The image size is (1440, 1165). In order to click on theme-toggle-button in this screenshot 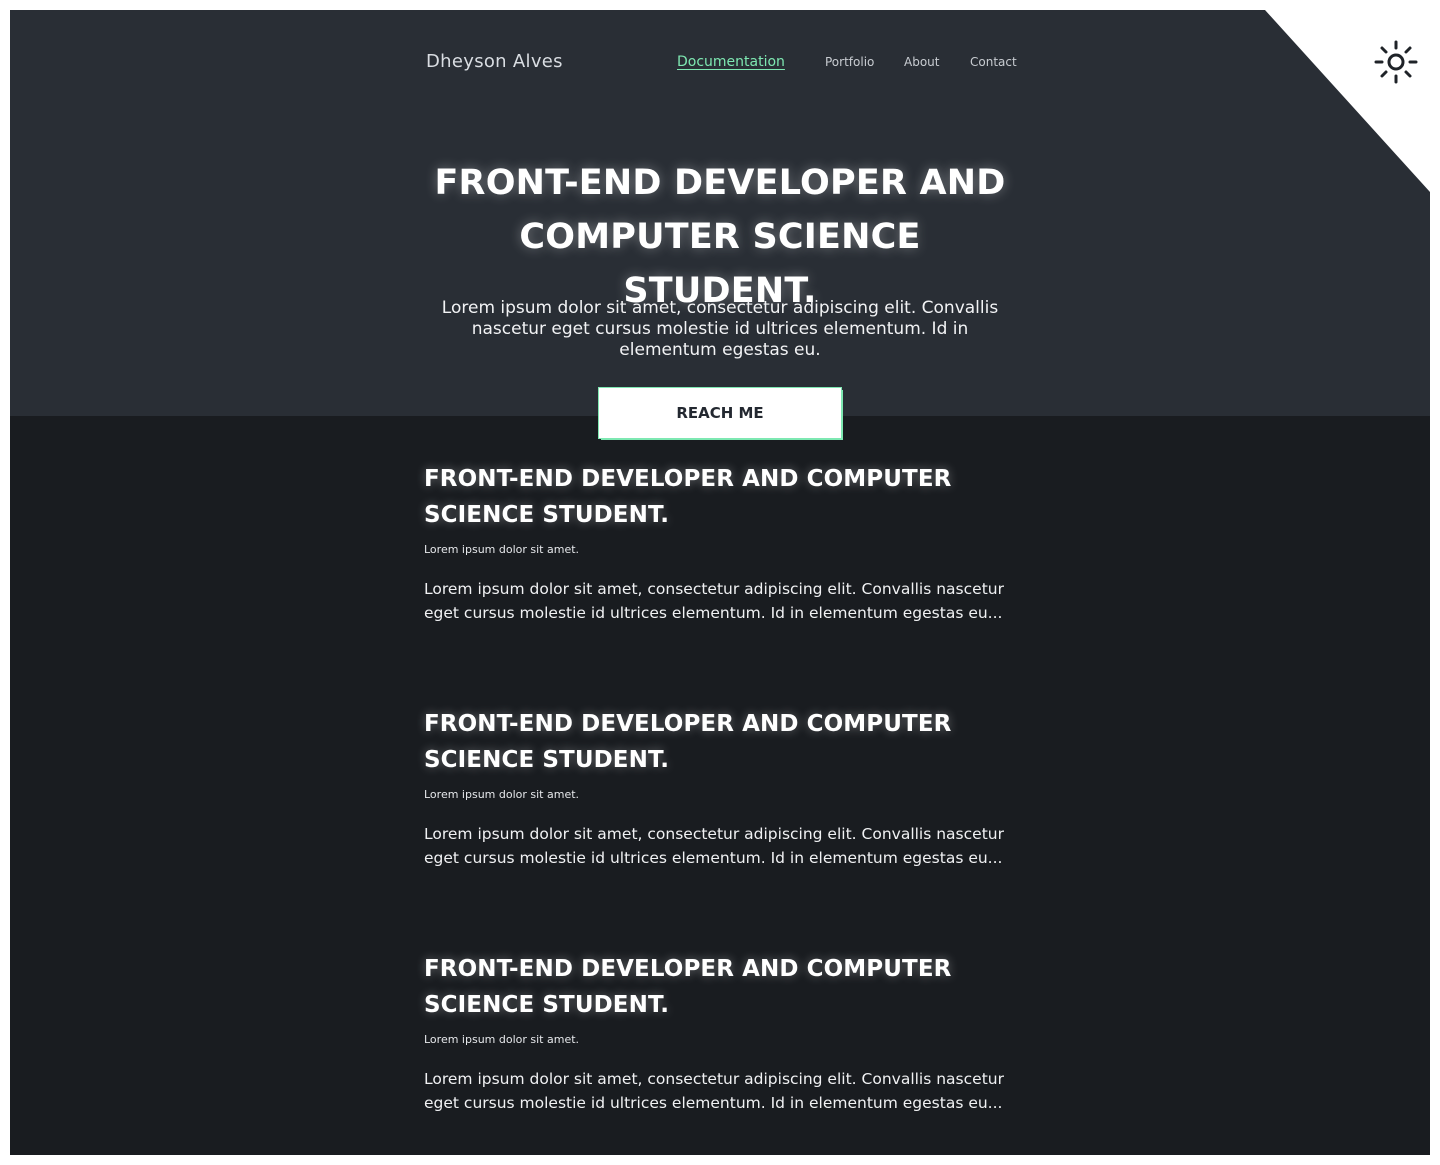, I will do `click(1396, 62)`.